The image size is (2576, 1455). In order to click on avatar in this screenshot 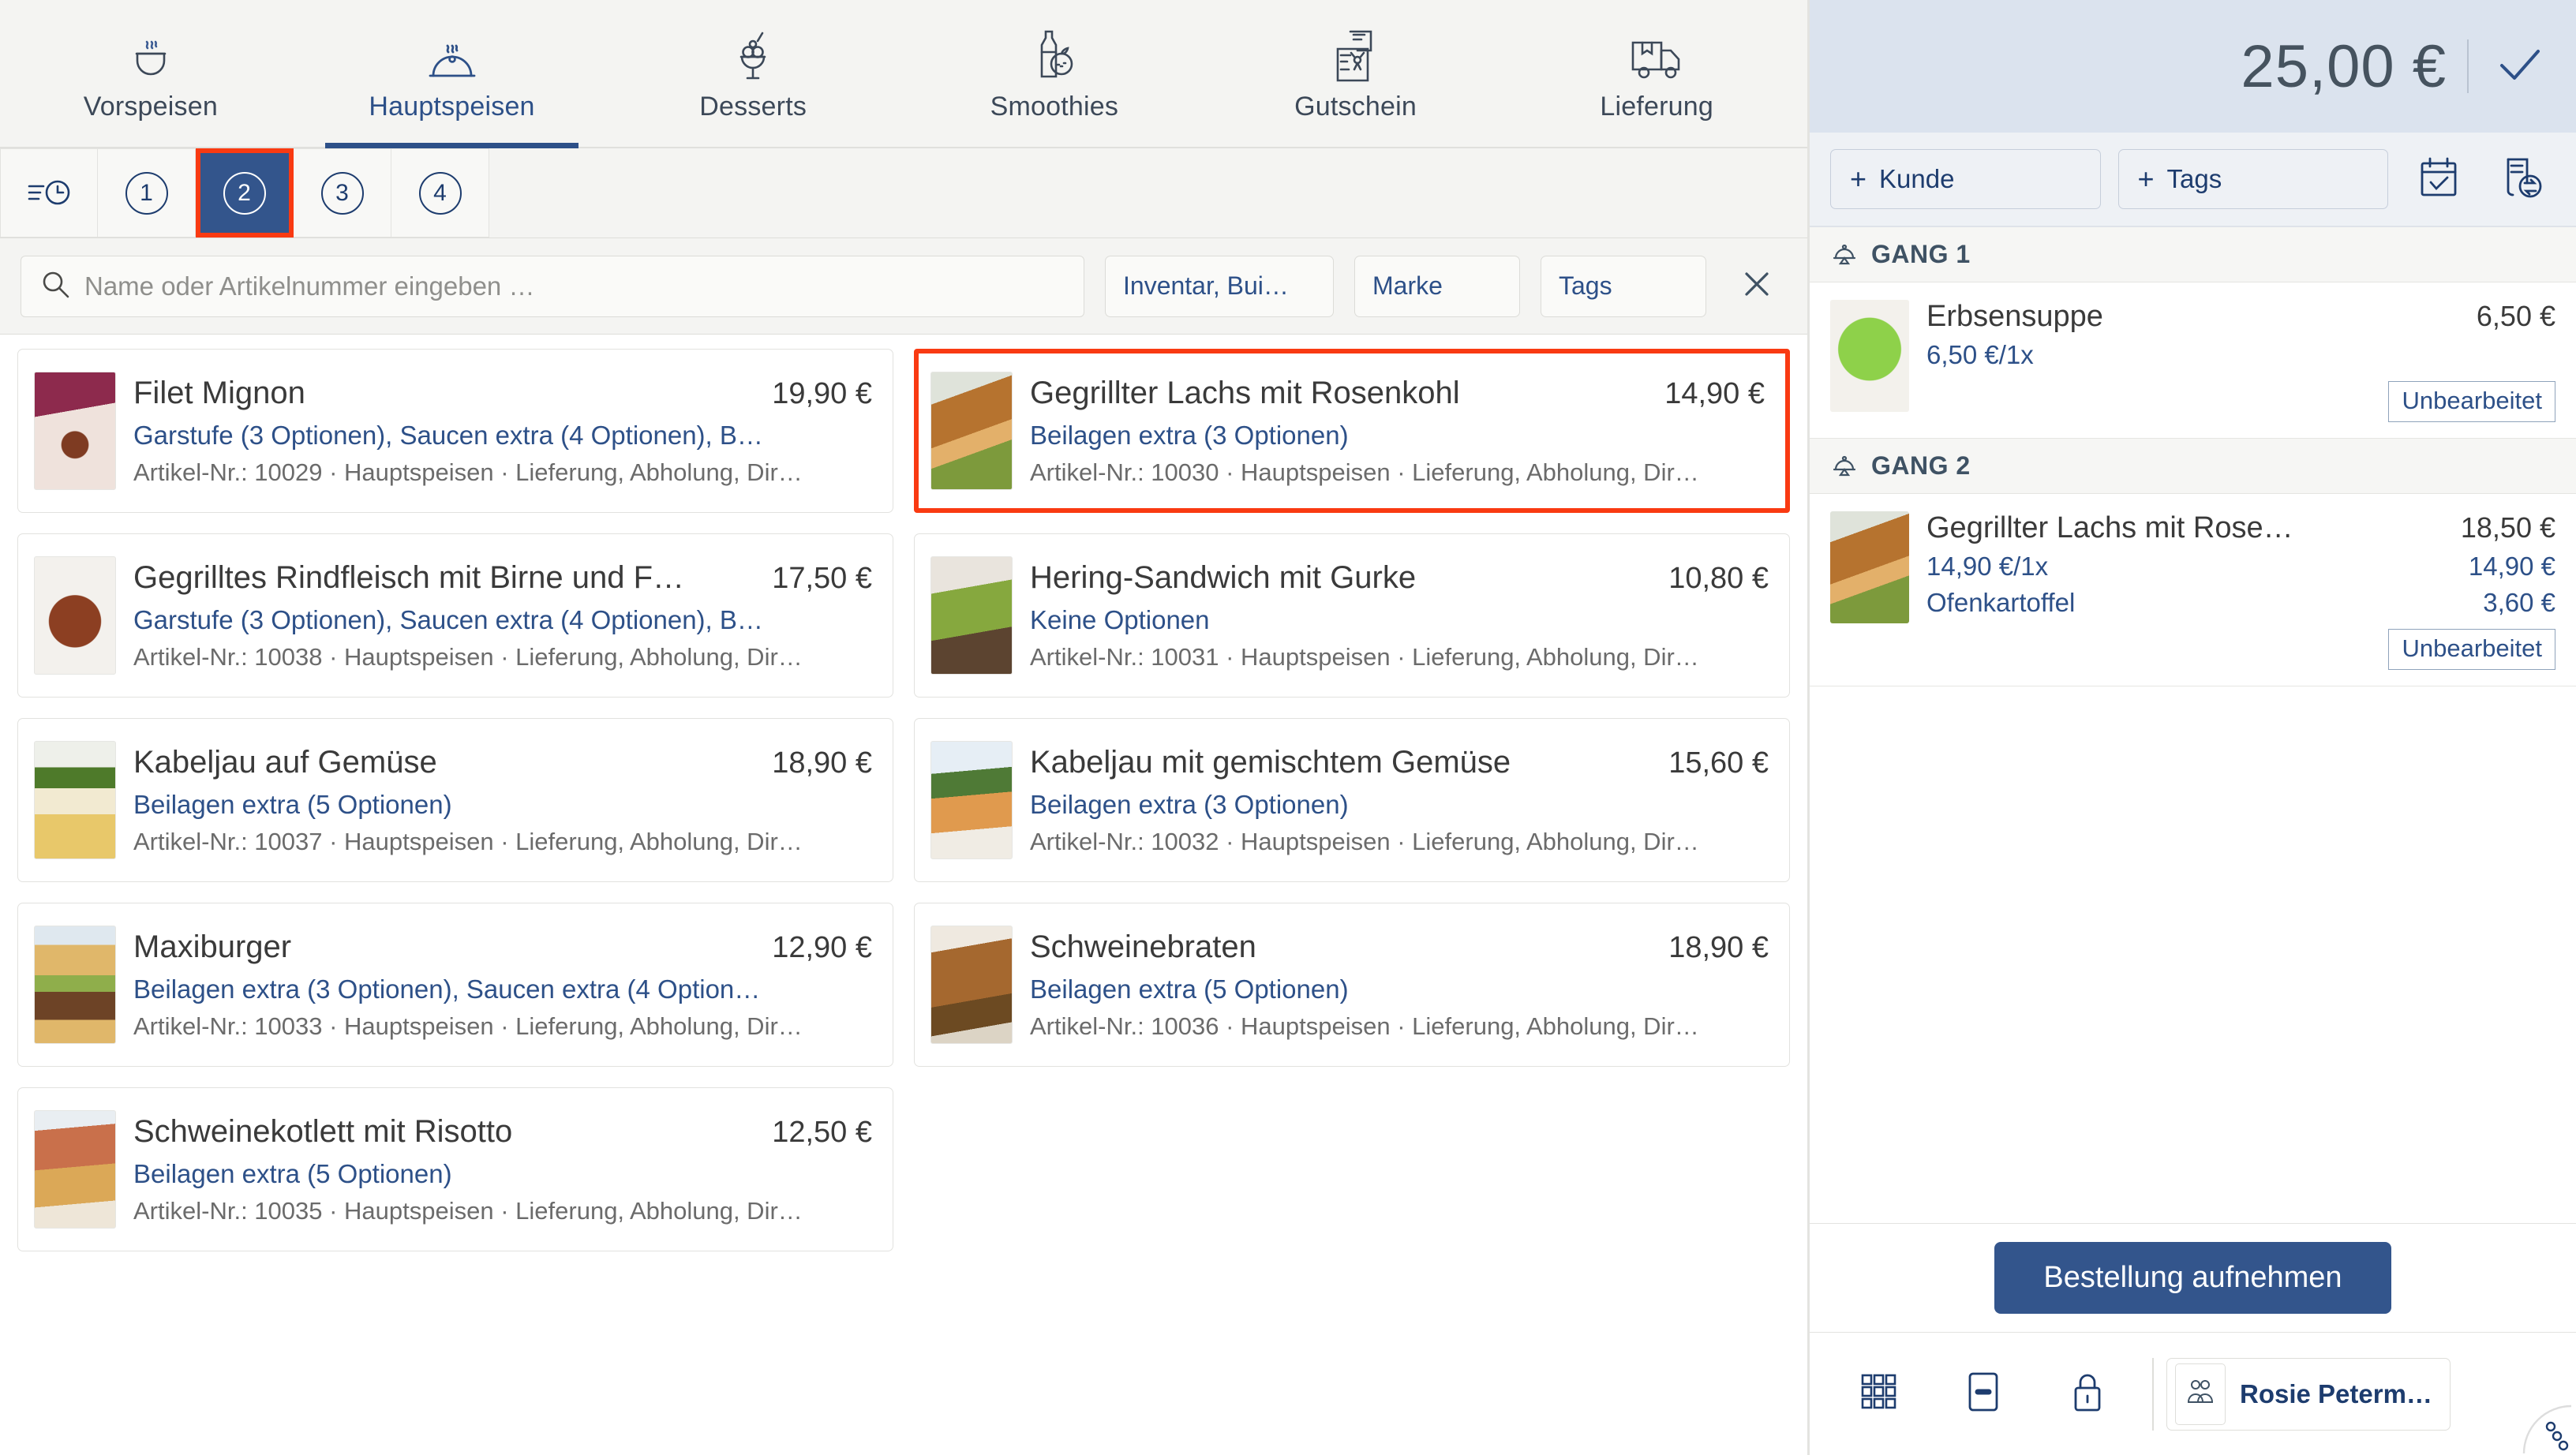, I will do `click(2200, 1394)`.